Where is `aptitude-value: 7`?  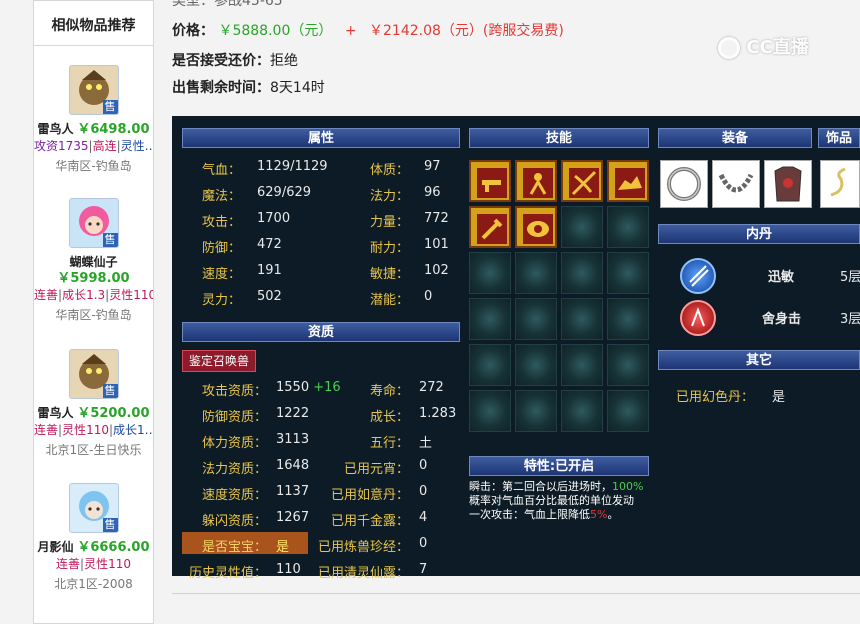 aptitude-value: 7 is located at coordinates (423, 569).